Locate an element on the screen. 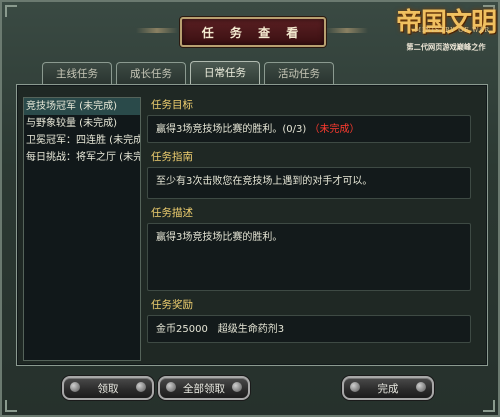 This screenshot has height=417, width=500. description-heading: 任务描述 is located at coordinates (172, 213).